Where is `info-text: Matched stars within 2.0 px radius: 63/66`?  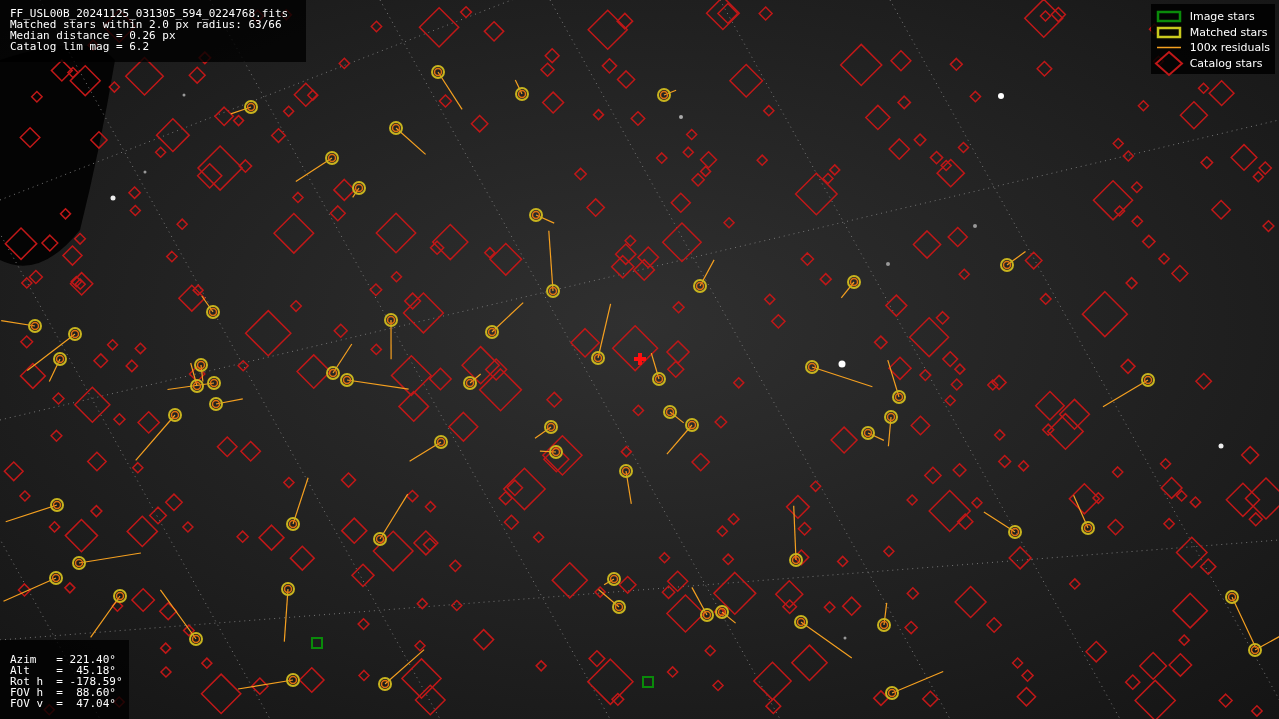
info-text: Matched stars within 2.0 px radius: 63/66 is located at coordinates (146, 24).